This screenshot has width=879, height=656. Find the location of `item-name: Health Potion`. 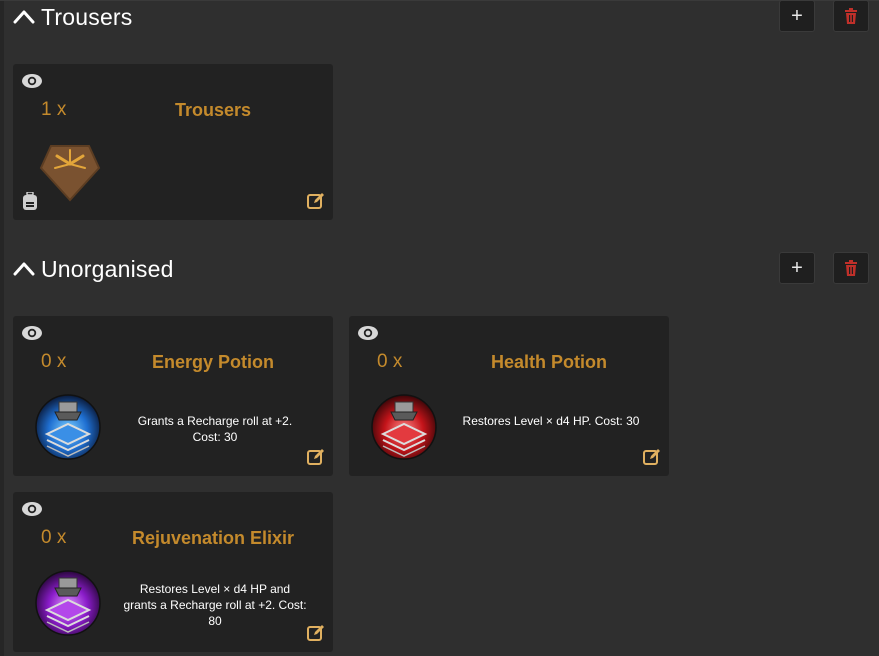

item-name: Health Potion is located at coordinates (549, 362).